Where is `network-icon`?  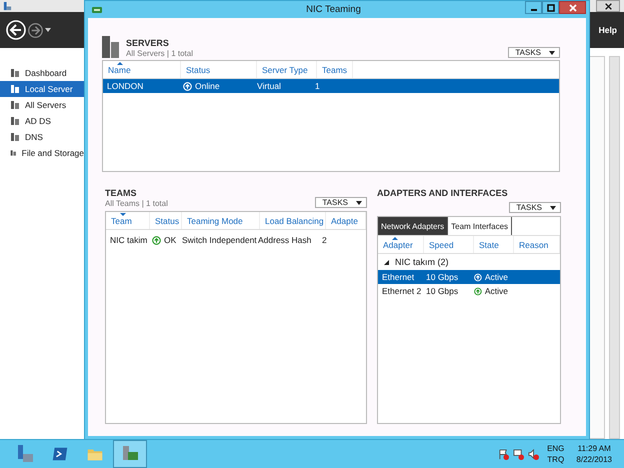
network-icon is located at coordinates (518, 454).